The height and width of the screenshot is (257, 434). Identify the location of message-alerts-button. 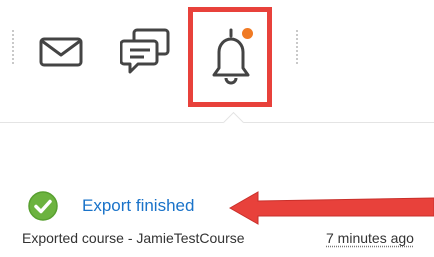
(64, 52).